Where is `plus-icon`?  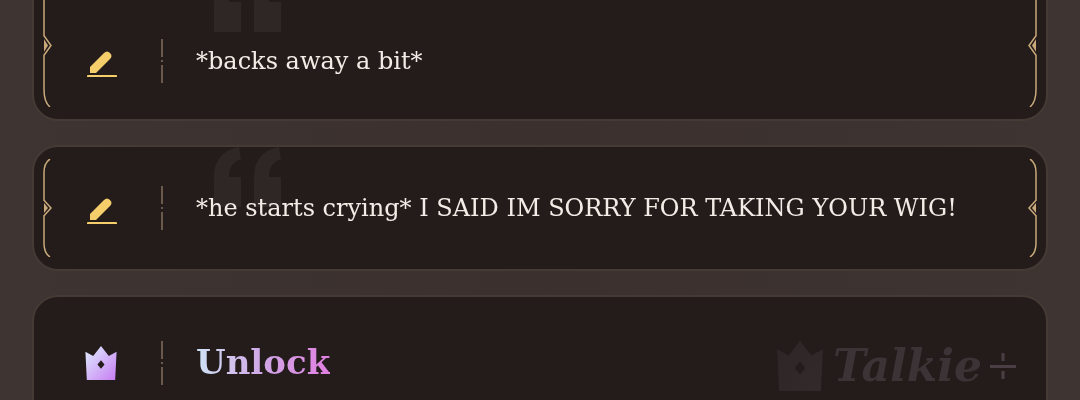 plus-icon is located at coordinates (1003, 366).